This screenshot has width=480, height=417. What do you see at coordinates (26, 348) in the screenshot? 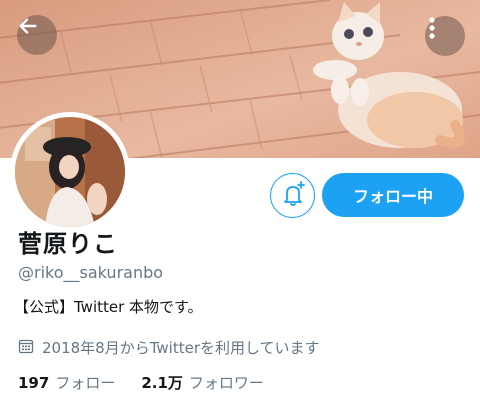
I see `calendar-icon` at bounding box center [26, 348].